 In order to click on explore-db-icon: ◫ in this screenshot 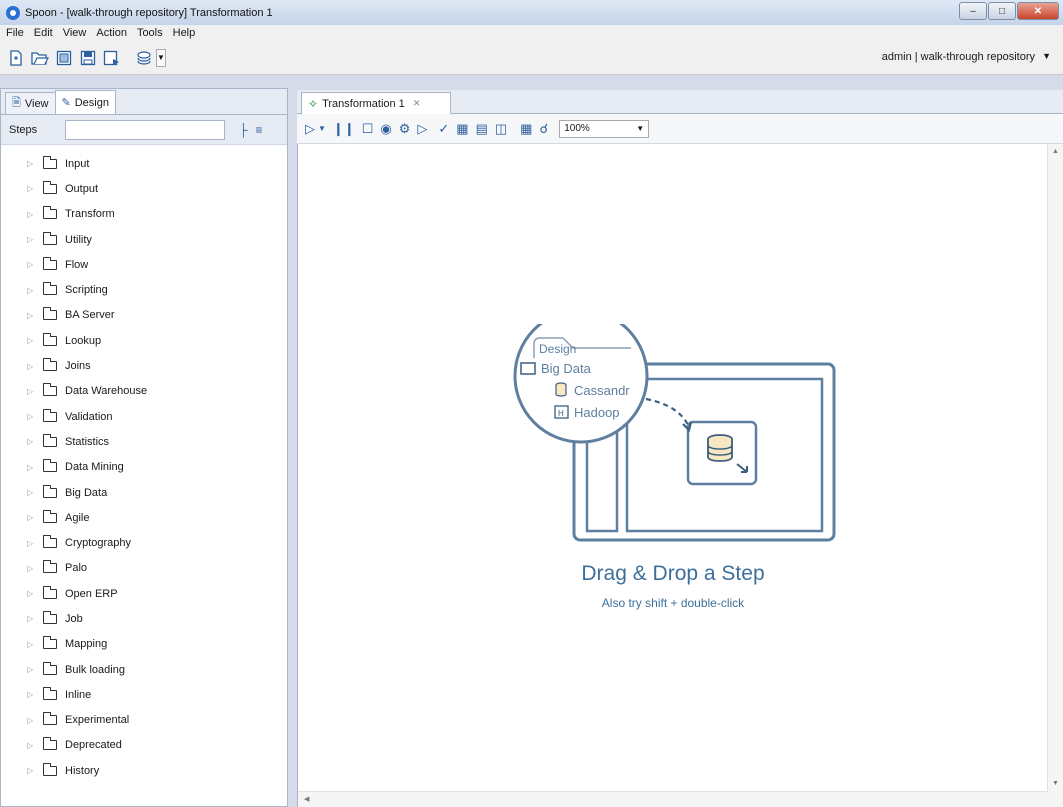, I will do `click(501, 129)`.